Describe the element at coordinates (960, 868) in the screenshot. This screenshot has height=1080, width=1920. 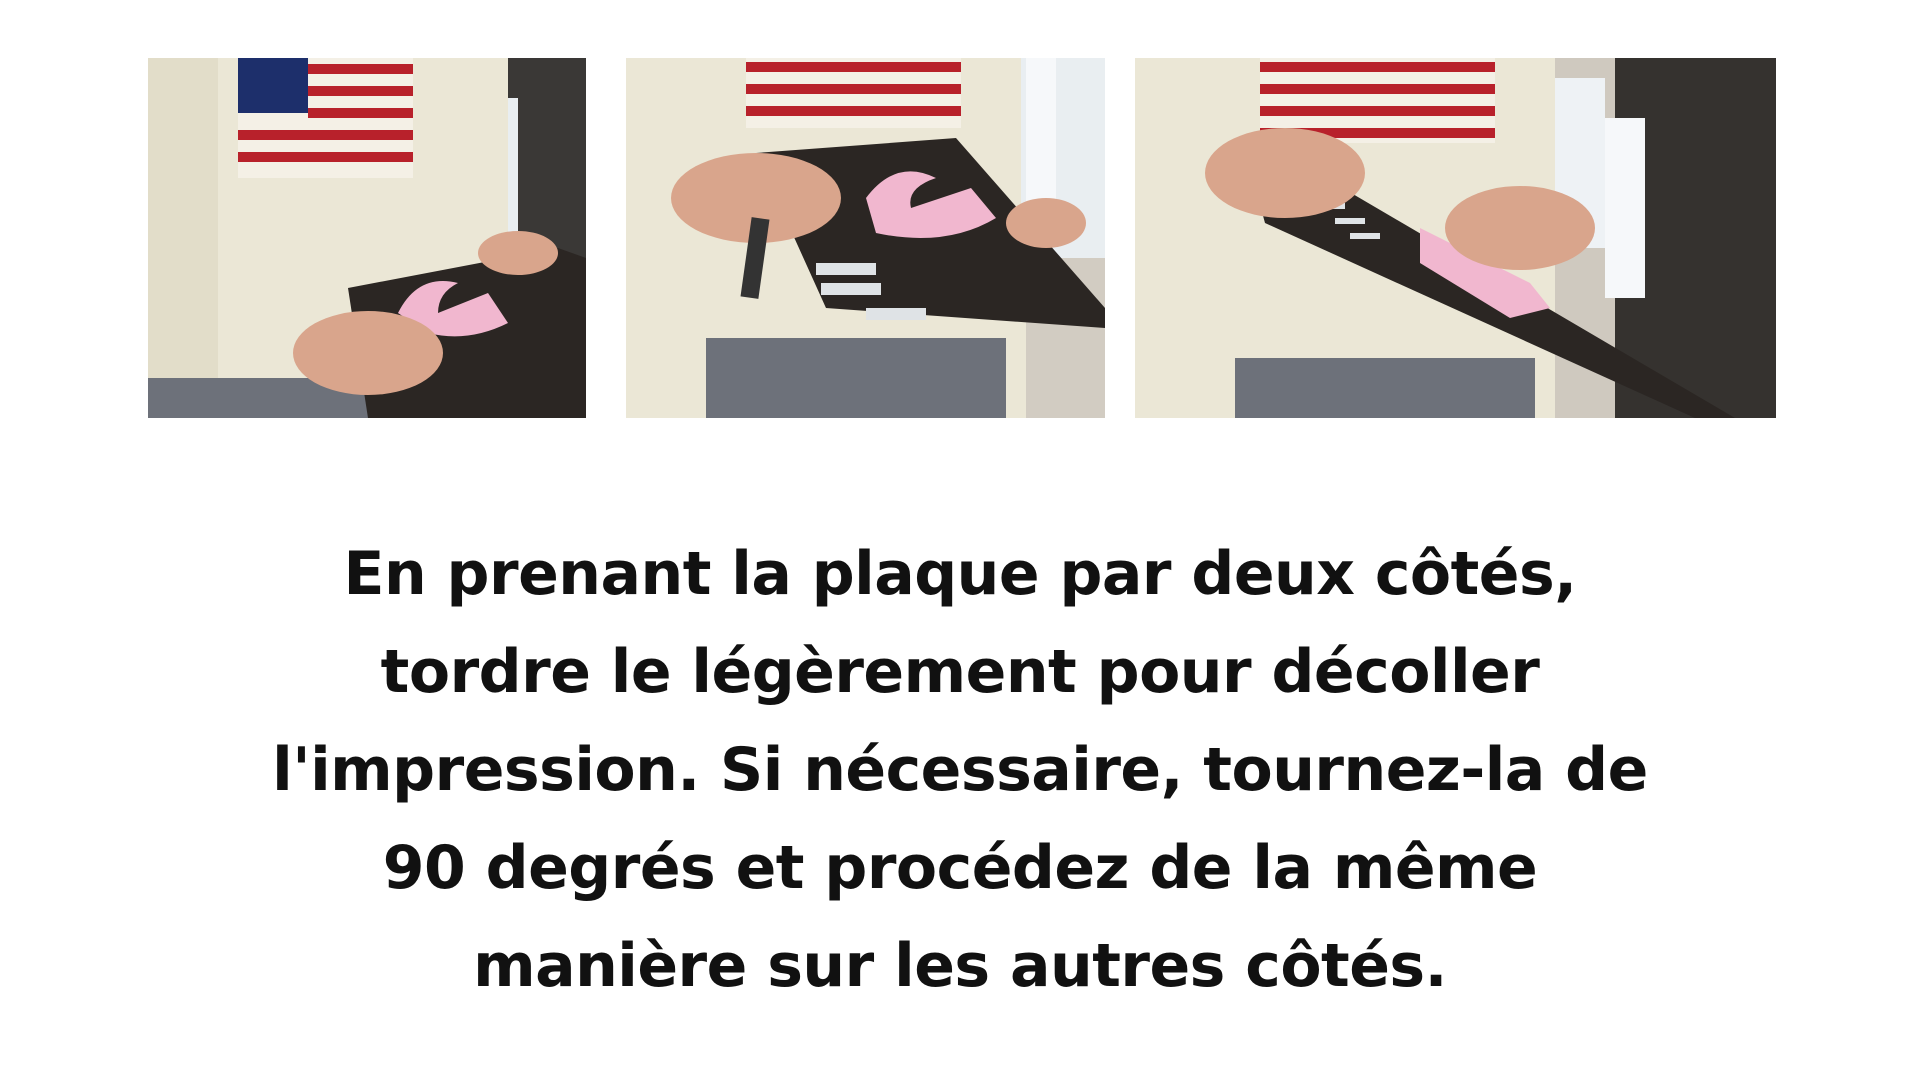
I see `caption-line-4: 90 degrés et procédez de la même` at that location.